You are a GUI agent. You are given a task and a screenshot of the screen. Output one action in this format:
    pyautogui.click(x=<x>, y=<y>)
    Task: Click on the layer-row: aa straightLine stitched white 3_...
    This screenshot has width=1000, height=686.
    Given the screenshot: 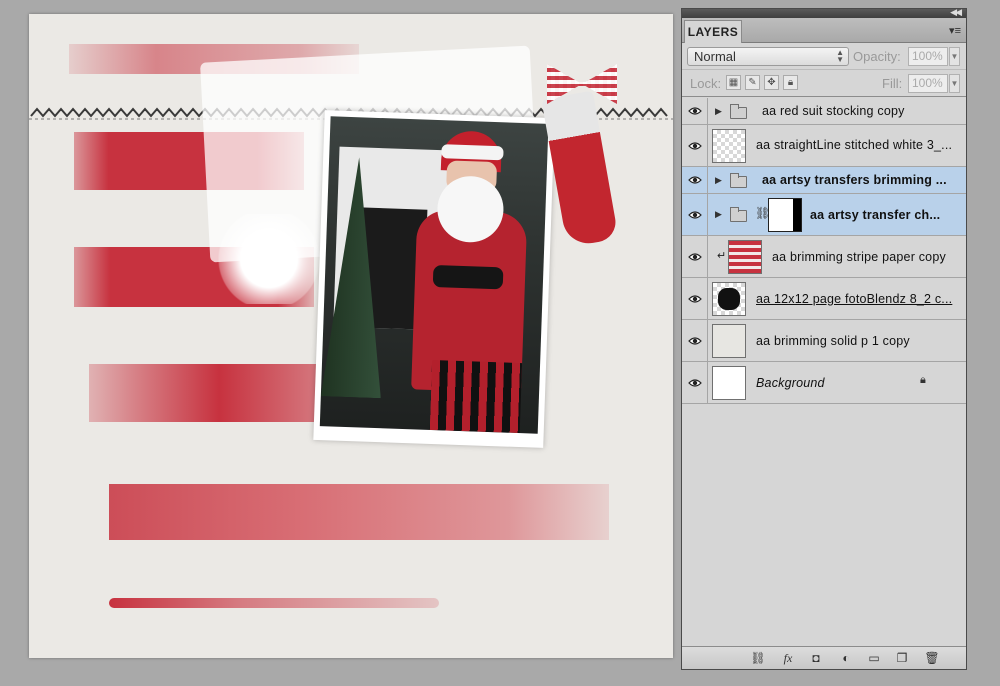 What is the action you would take?
    pyautogui.click(x=824, y=146)
    